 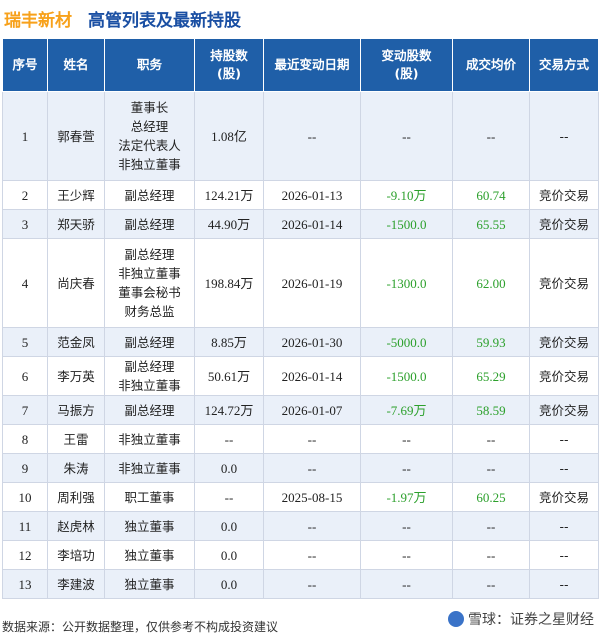 What do you see at coordinates (312, 283) in the screenshot?
I see `cell-date: 2026-01-19` at bounding box center [312, 283].